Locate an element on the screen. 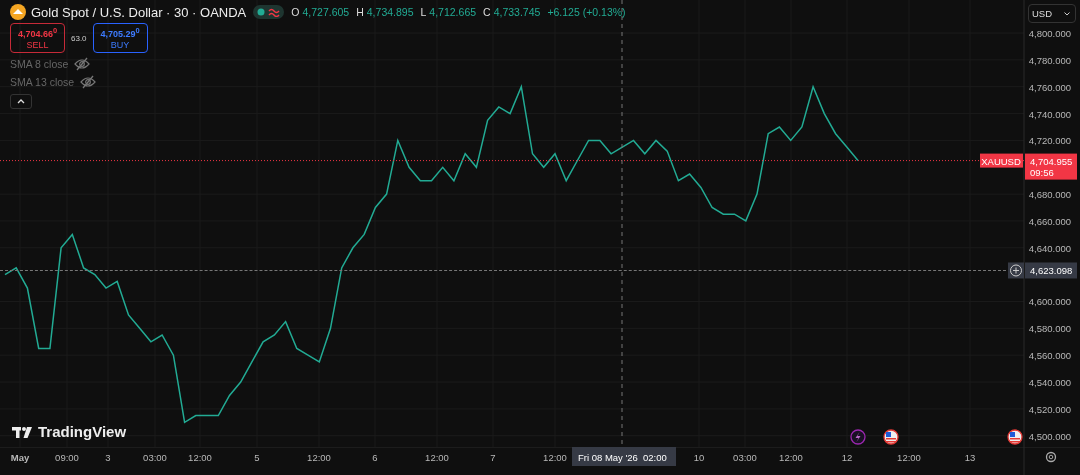  logo-icon is located at coordinates (23, 431).